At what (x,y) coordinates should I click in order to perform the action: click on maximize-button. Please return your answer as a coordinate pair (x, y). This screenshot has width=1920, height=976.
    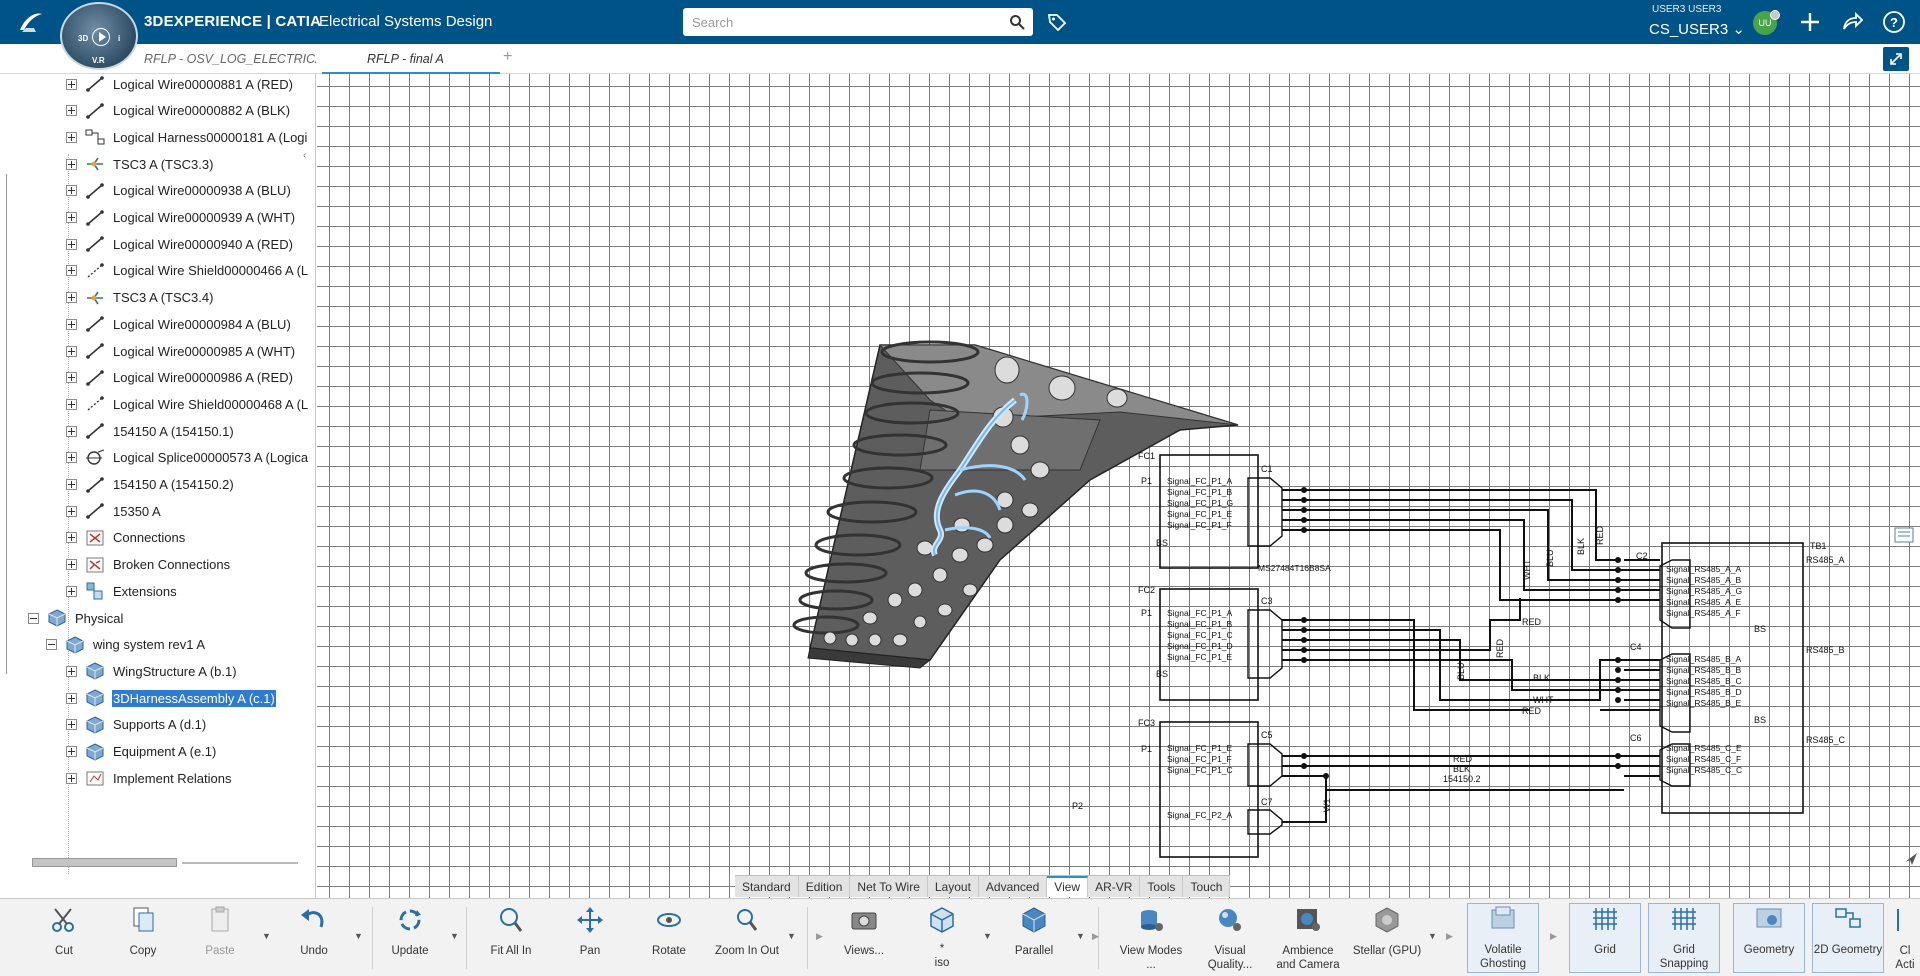
    Looking at the image, I should click on (1896, 59).